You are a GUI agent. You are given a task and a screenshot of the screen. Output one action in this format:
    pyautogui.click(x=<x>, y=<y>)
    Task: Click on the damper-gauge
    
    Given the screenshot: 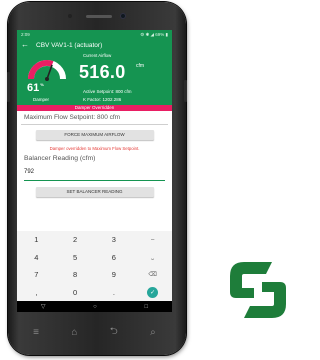 What is the action you would take?
    pyautogui.click(x=47, y=70)
    